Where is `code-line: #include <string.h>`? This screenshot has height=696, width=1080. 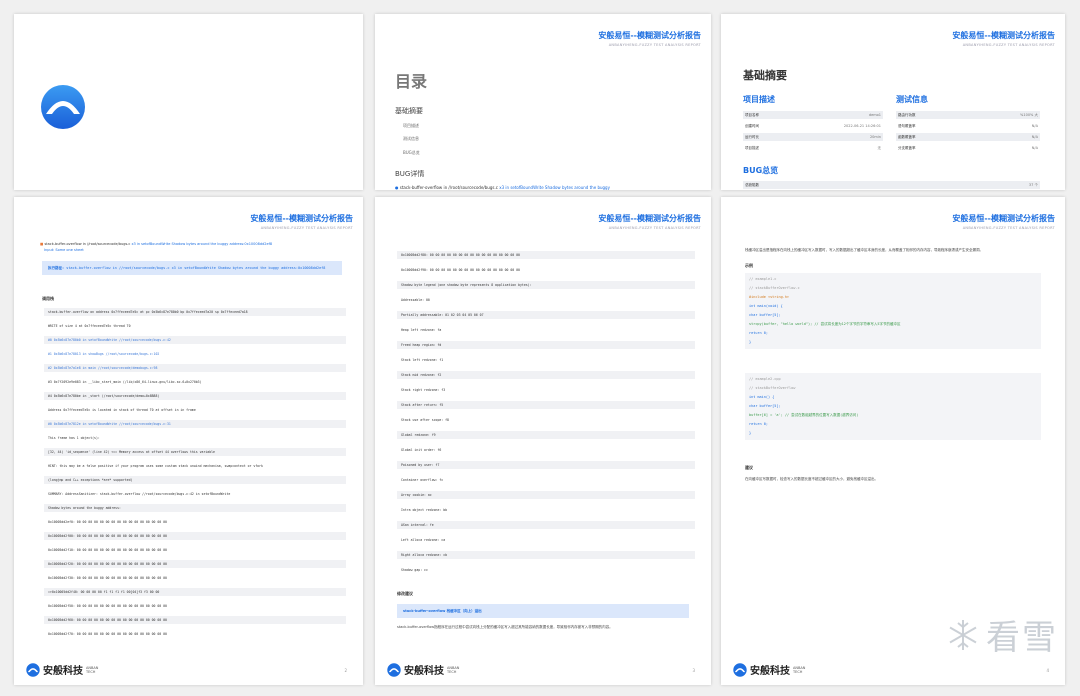
code-line: #include <string.h> is located at coordinates (769, 297).